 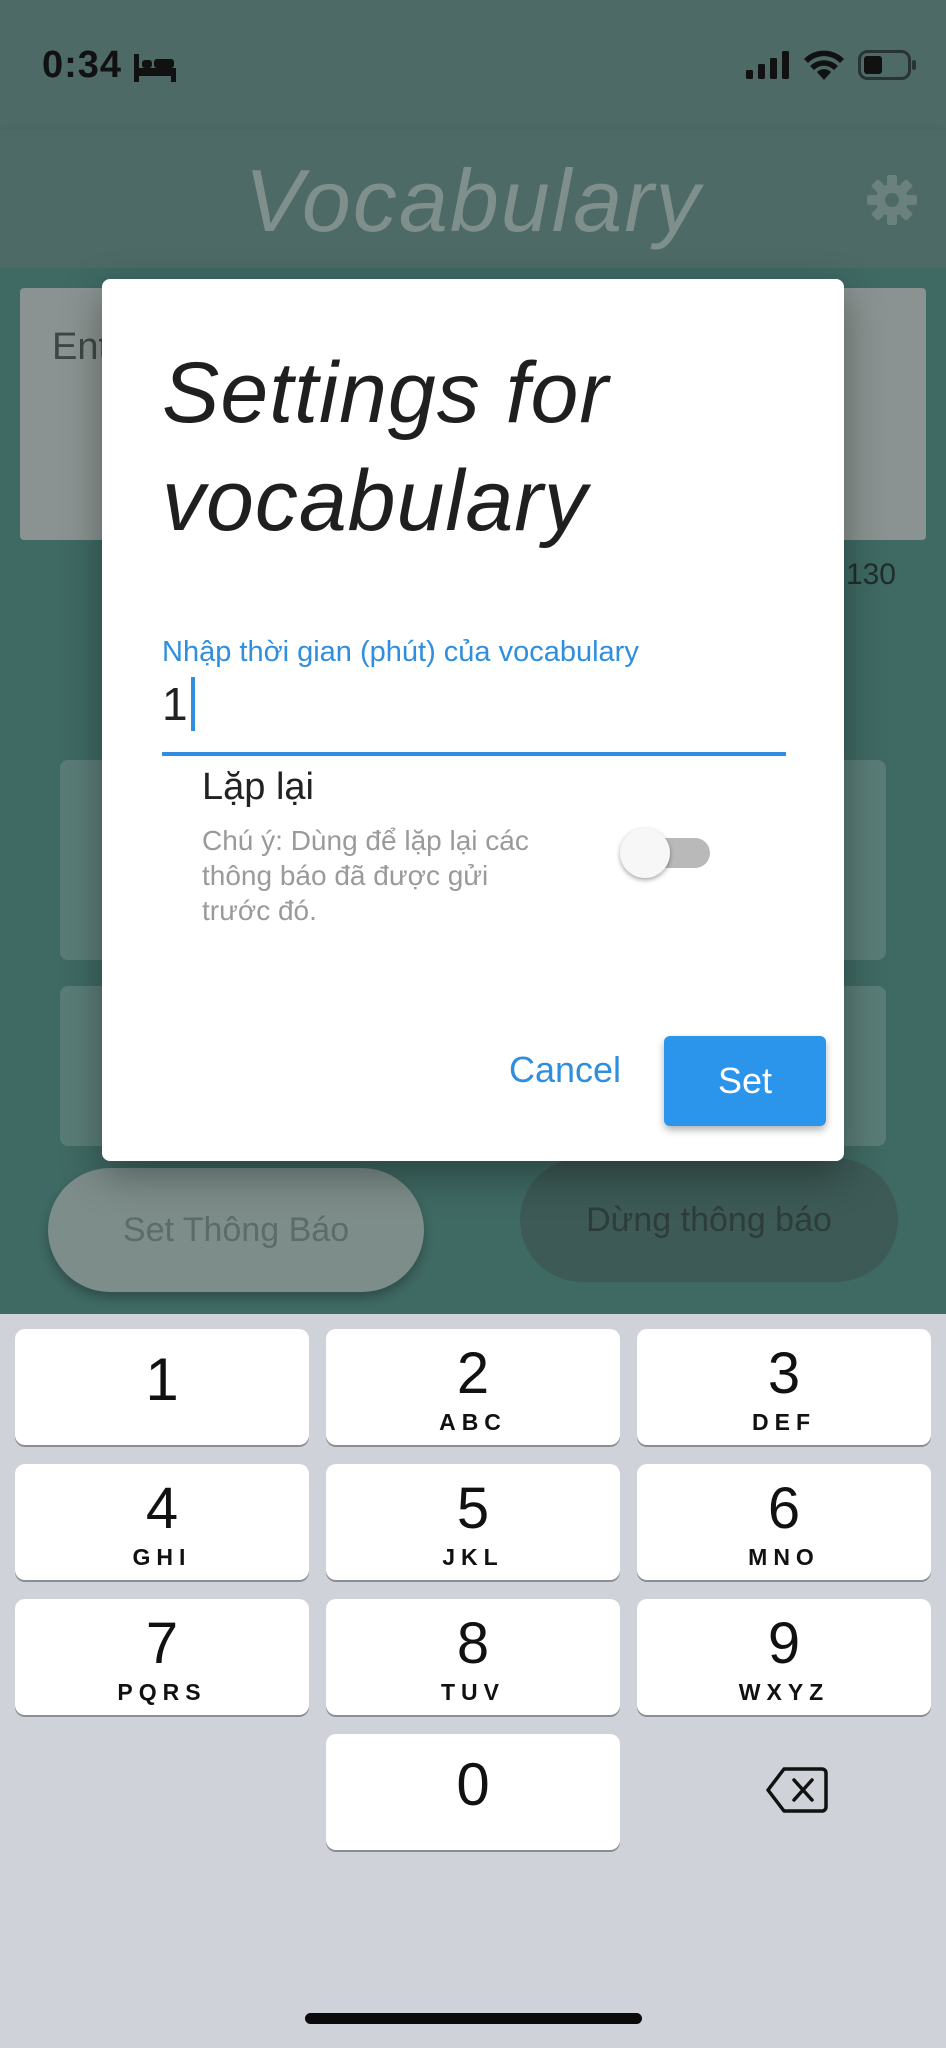 What do you see at coordinates (473, 1784) in the screenshot?
I see `key-0-digit: 0` at bounding box center [473, 1784].